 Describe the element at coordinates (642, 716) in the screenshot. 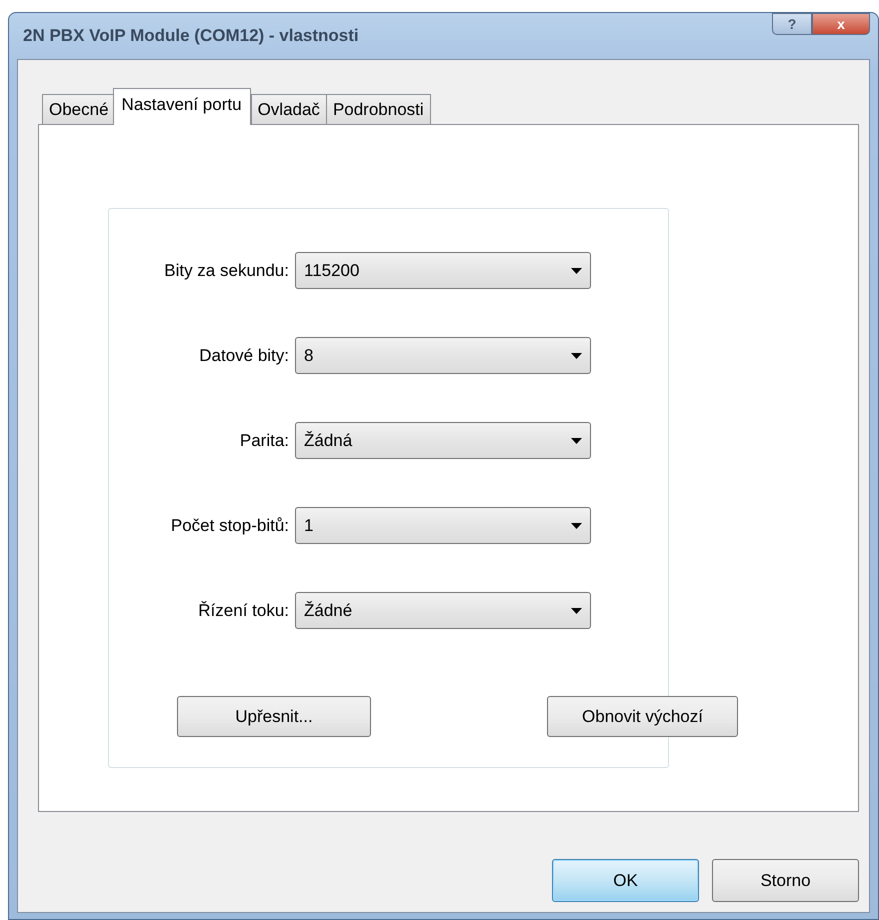

I see `restore-defaults-button: Obnovit výchozí` at that location.